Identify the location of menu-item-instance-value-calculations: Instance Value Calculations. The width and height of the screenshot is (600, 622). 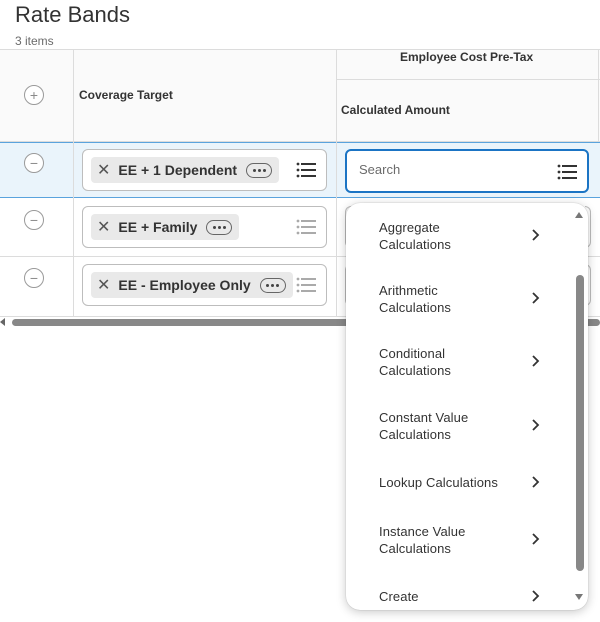
(464, 540).